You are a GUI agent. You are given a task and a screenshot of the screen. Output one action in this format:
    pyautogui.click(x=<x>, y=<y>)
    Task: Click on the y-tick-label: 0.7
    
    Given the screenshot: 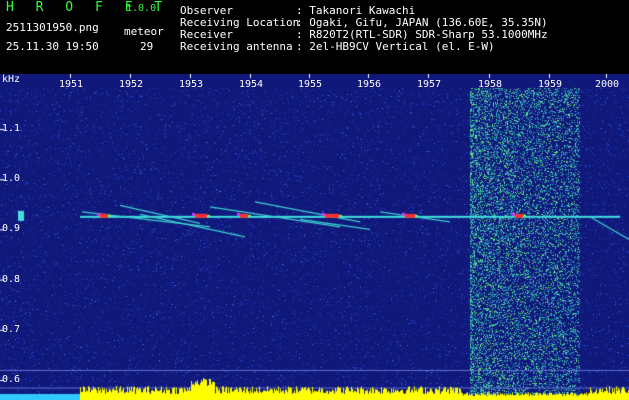 What is the action you would take?
    pyautogui.click(x=11, y=329)
    